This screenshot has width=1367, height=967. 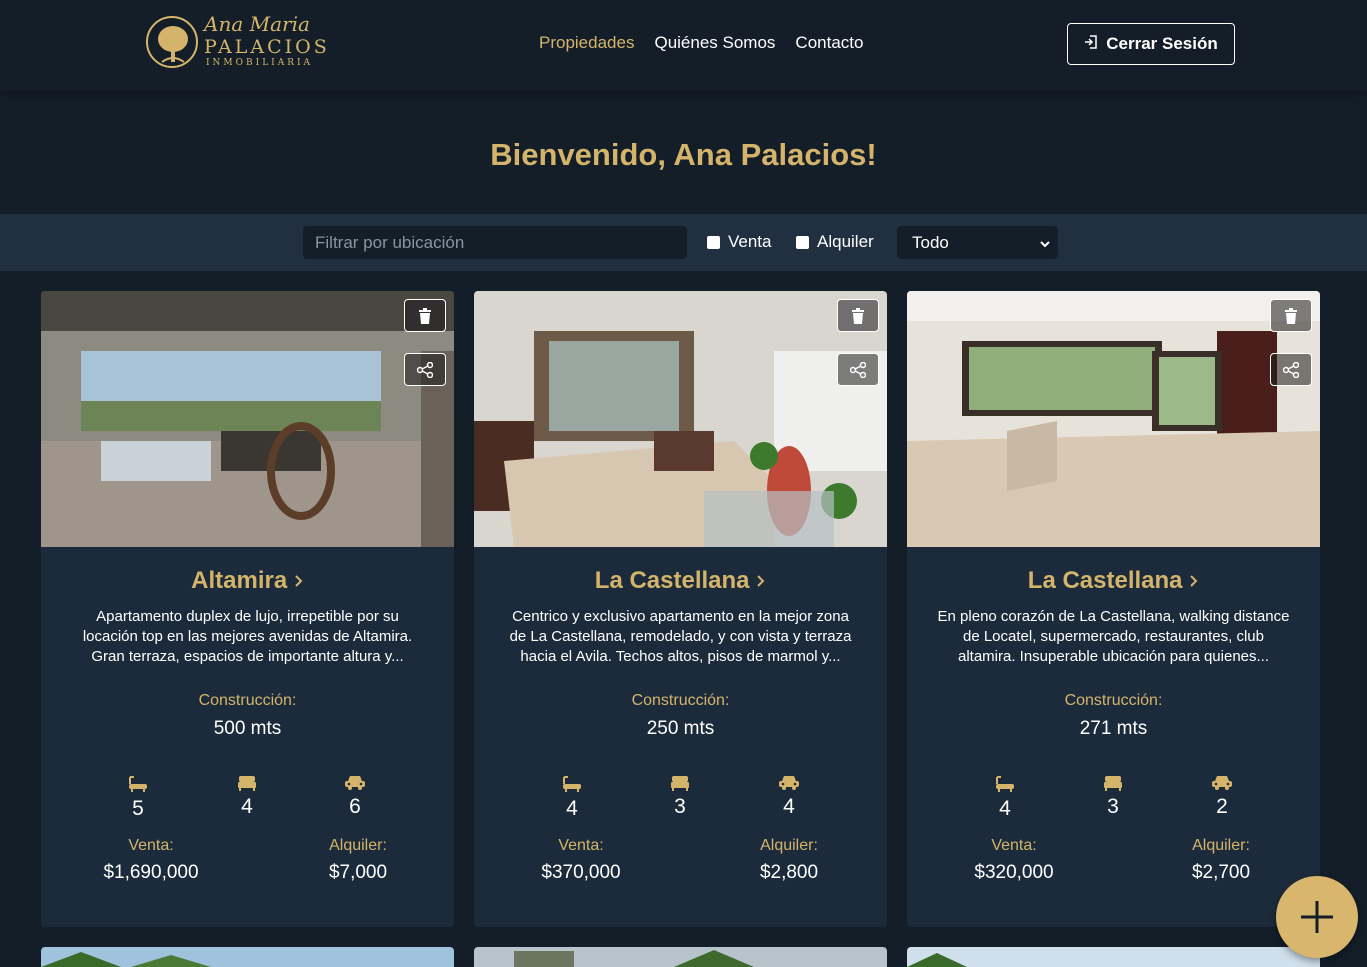 I want to click on filter-bar: Venta Alquiler Todo, so click(x=683, y=242).